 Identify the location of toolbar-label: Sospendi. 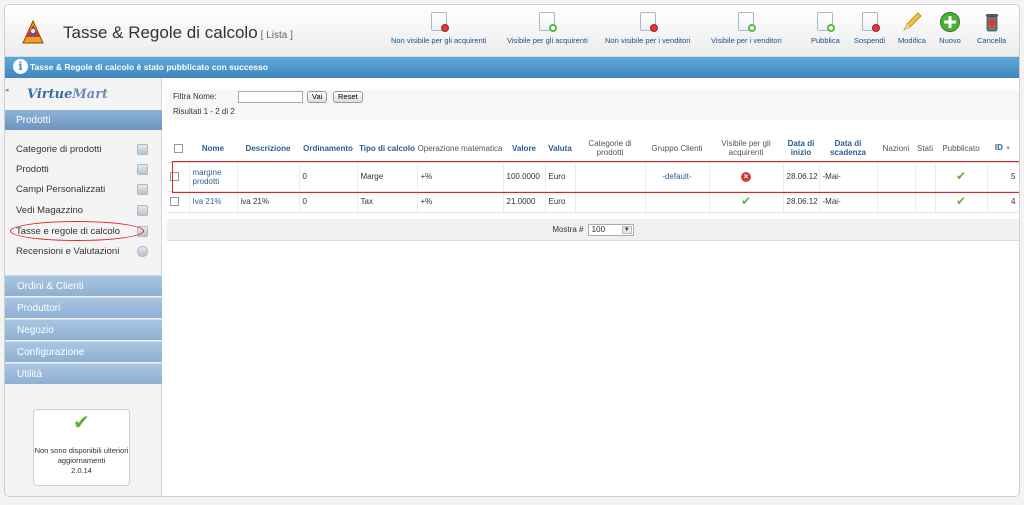
(870, 40).